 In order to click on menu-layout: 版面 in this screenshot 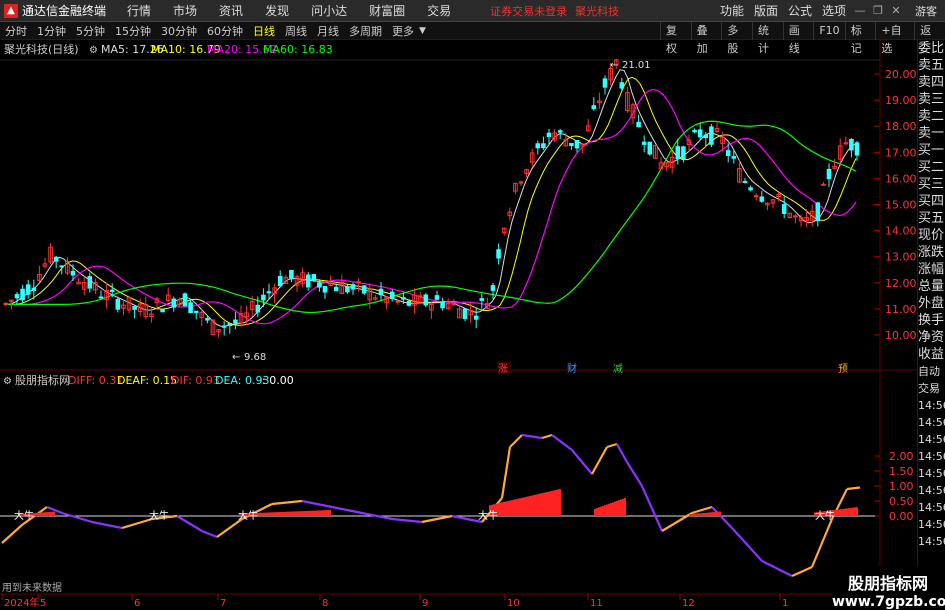, I will do `click(766, 10)`.